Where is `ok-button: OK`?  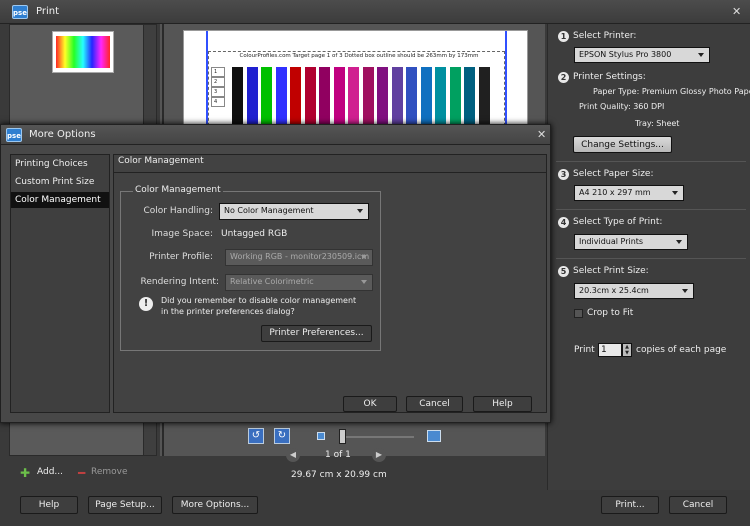 ok-button: OK is located at coordinates (370, 404).